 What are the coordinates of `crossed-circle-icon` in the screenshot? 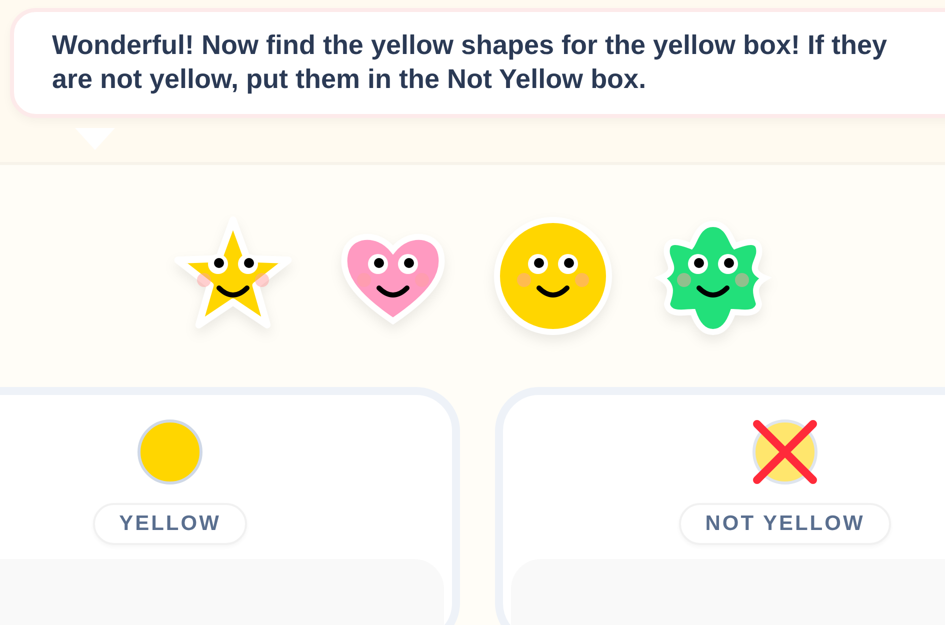 It's located at (785, 452).